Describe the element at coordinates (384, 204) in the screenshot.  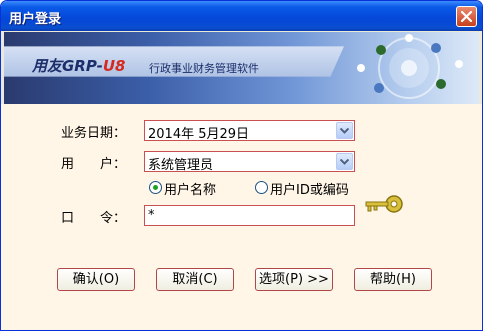
I see `key-icon` at that location.